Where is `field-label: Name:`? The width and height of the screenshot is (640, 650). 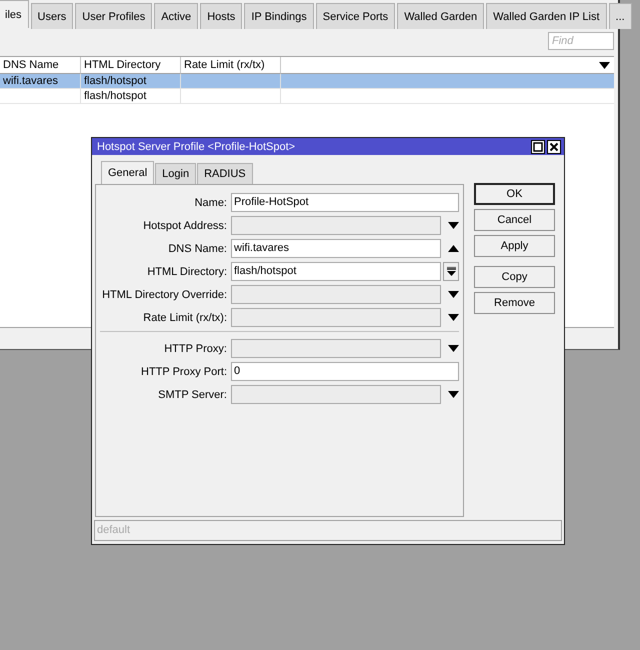 field-label: Name: is located at coordinates (211, 202).